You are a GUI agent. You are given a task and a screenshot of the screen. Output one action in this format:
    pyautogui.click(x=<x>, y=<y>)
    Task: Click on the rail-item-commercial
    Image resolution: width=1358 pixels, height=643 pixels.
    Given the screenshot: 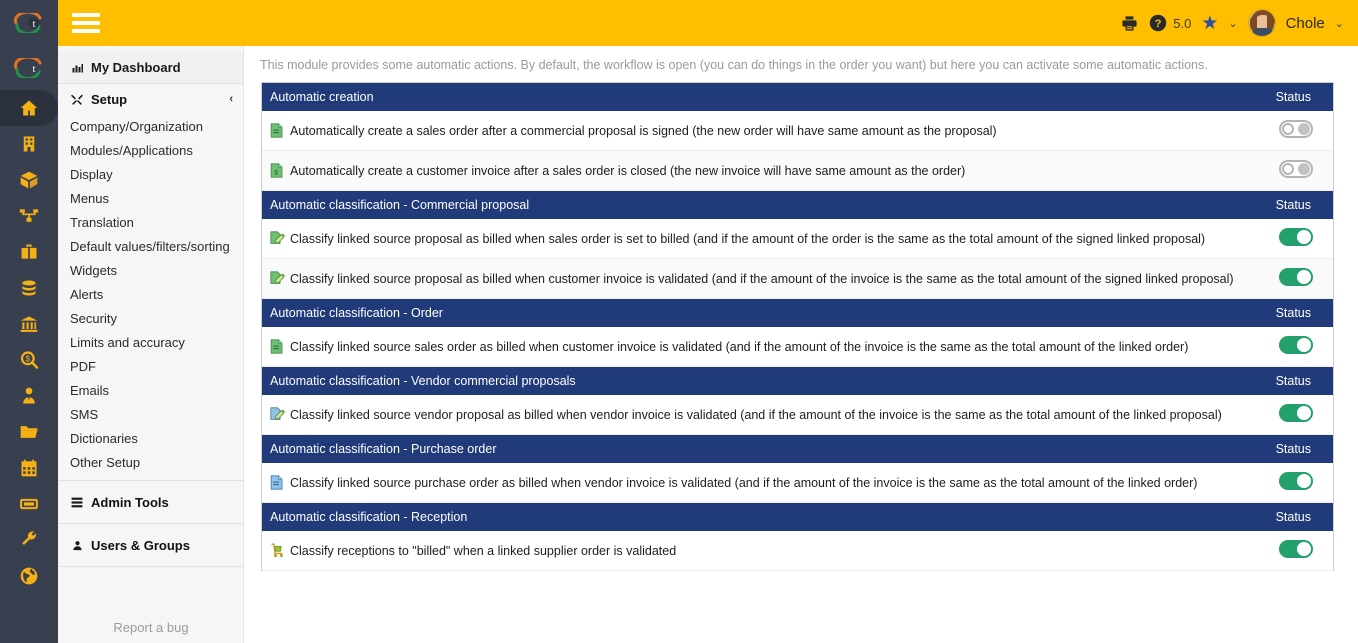 What is the action you would take?
    pyautogui.click(x=29, y=216)
    